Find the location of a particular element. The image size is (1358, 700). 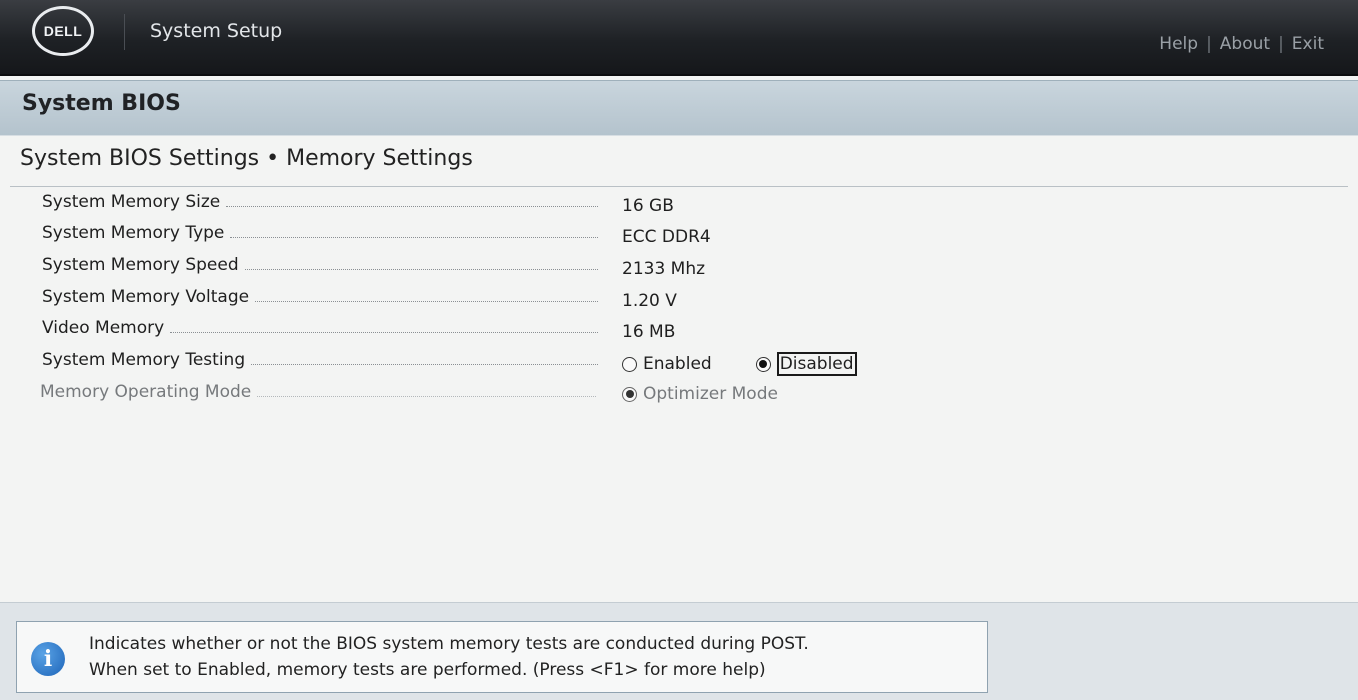

radio-disabled: Disabled is located at coordinates (806, 364).